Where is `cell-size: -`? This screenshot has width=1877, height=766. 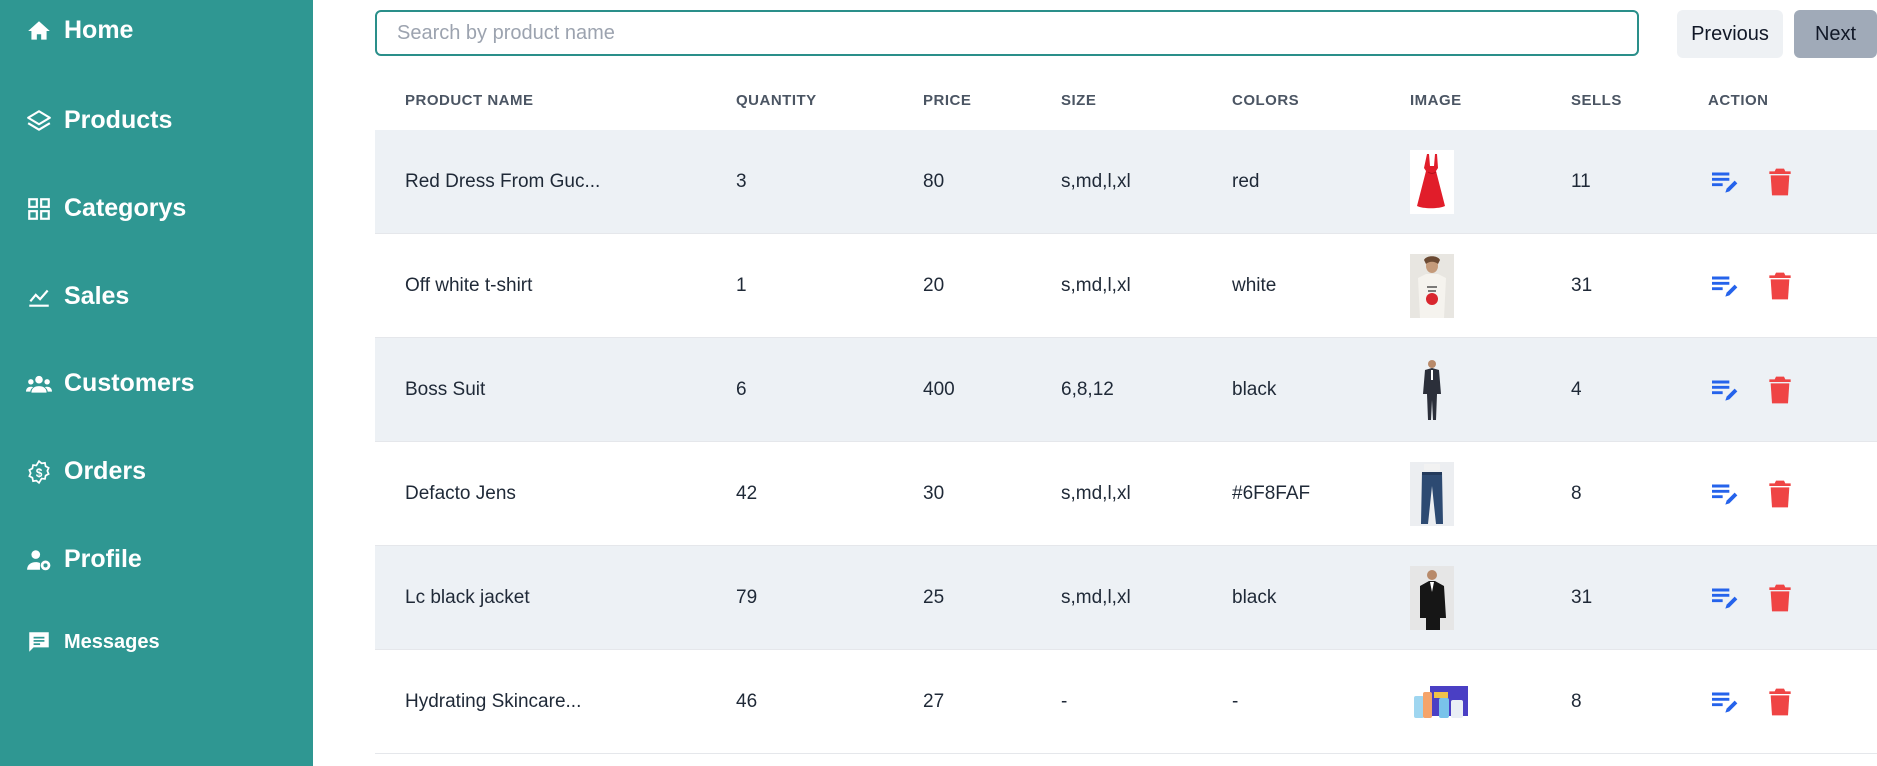
cell-size: - is located at coordinates (1064, 701).